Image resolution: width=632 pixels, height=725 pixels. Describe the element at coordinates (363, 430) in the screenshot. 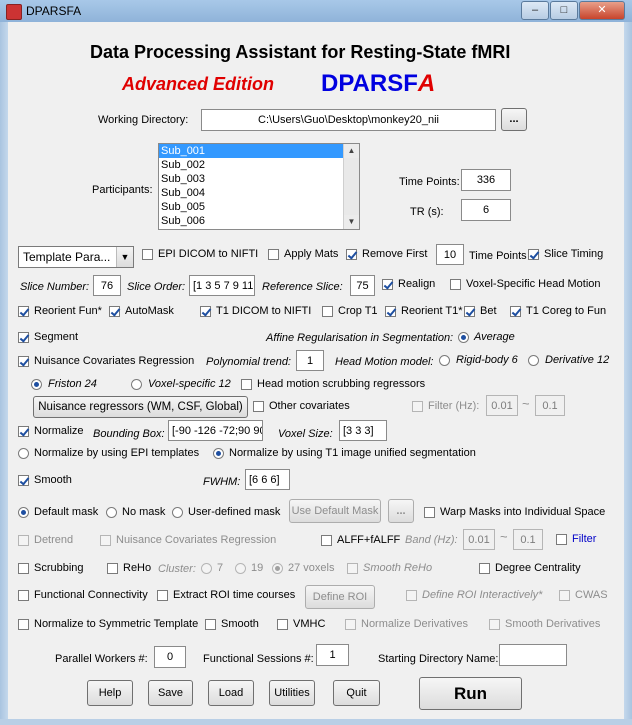

I see `voxel-size-input: [3 3 3]` at that location.